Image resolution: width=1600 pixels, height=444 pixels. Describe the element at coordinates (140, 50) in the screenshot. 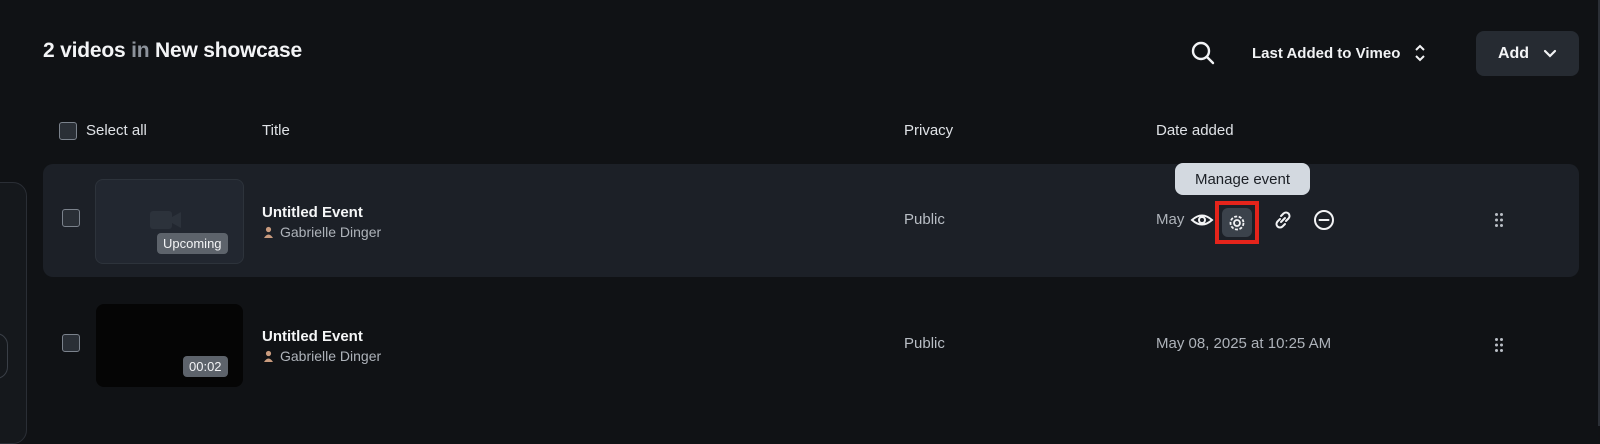

I see `in-label: in` at that location.